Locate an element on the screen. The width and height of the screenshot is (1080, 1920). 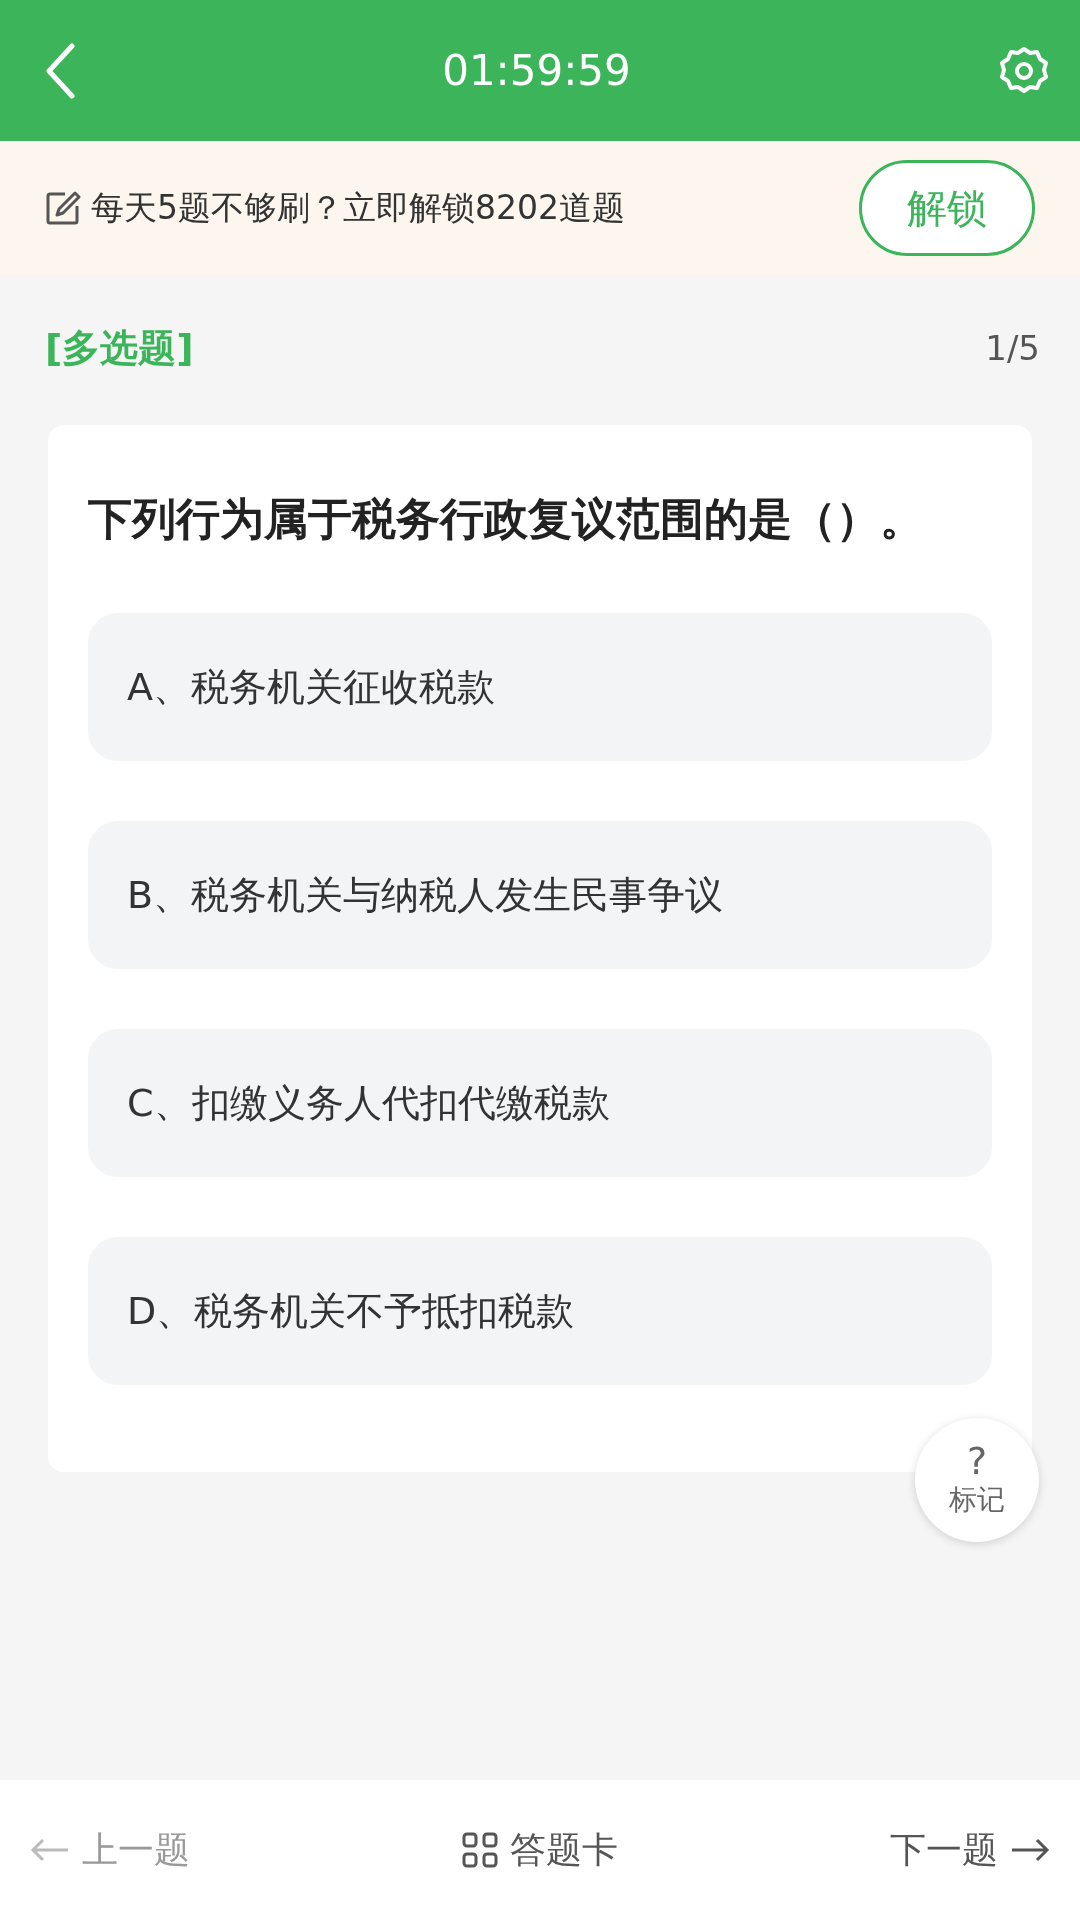
question-text: 下列行为属于税务行政复议范围的是（）。 is located at coordinates (506, 519).